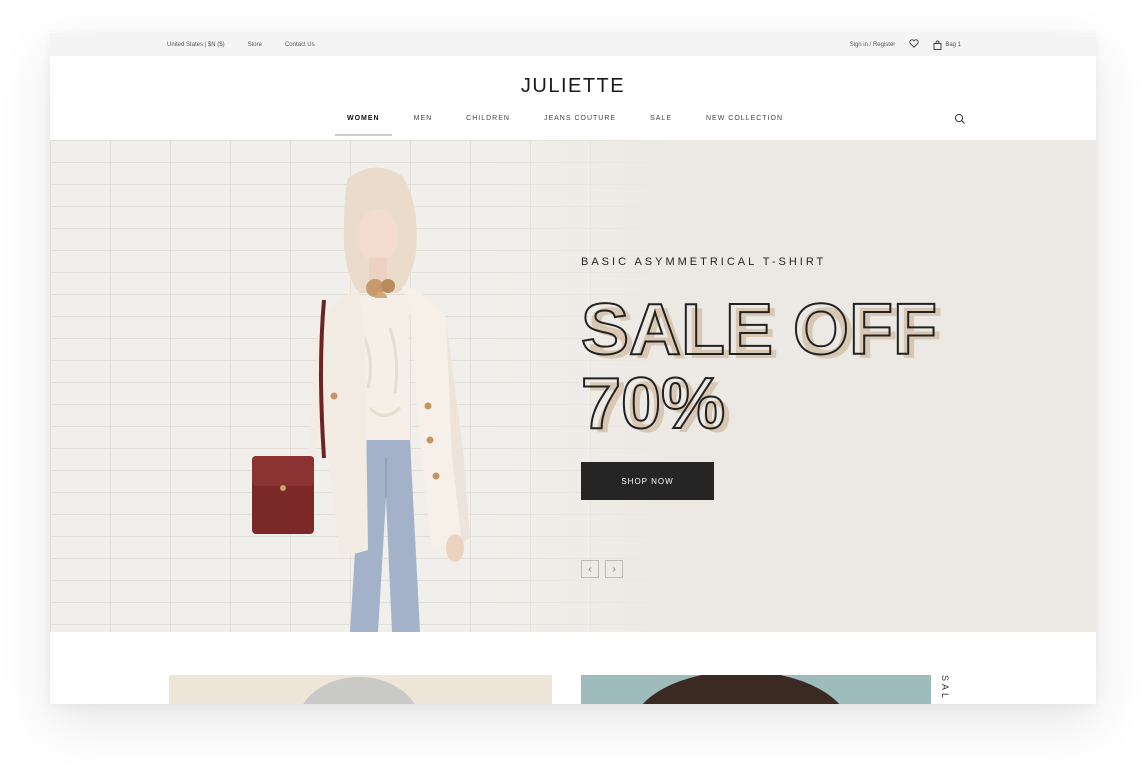 The image size is (1146, 770). I want to click on nav-jeans-couture: JEANS COUTURE, so click(580, 122).